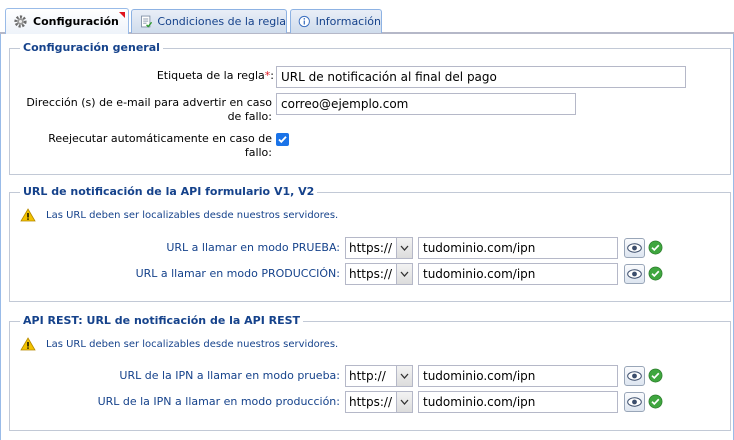 The width and height of the screenshot is (734, 440). Describe the element at coordinates (122, 15) in the screenshot. I see `modified-marker-icon` at that location.